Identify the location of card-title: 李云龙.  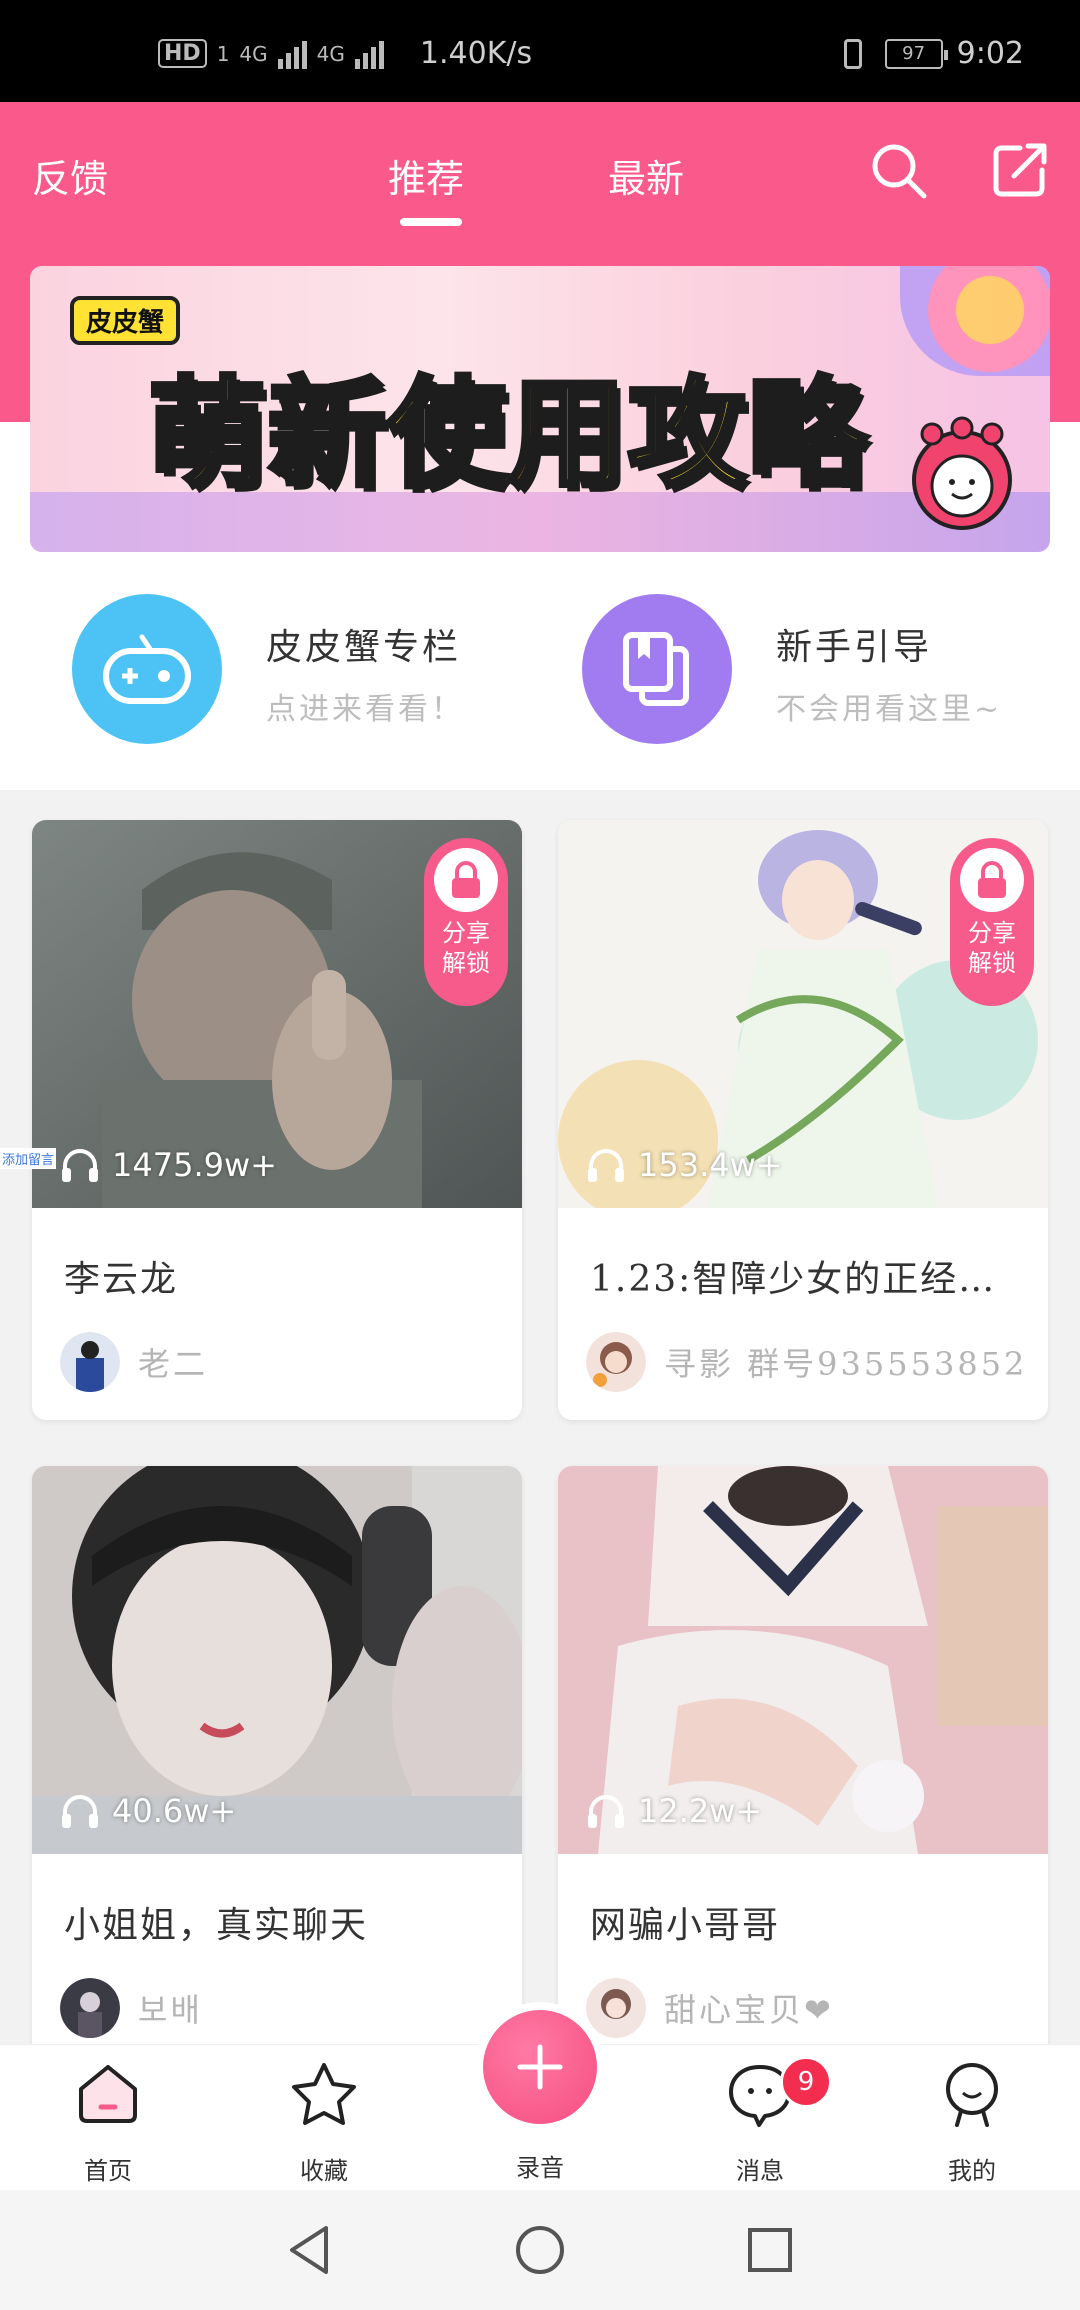
(121, 1279).